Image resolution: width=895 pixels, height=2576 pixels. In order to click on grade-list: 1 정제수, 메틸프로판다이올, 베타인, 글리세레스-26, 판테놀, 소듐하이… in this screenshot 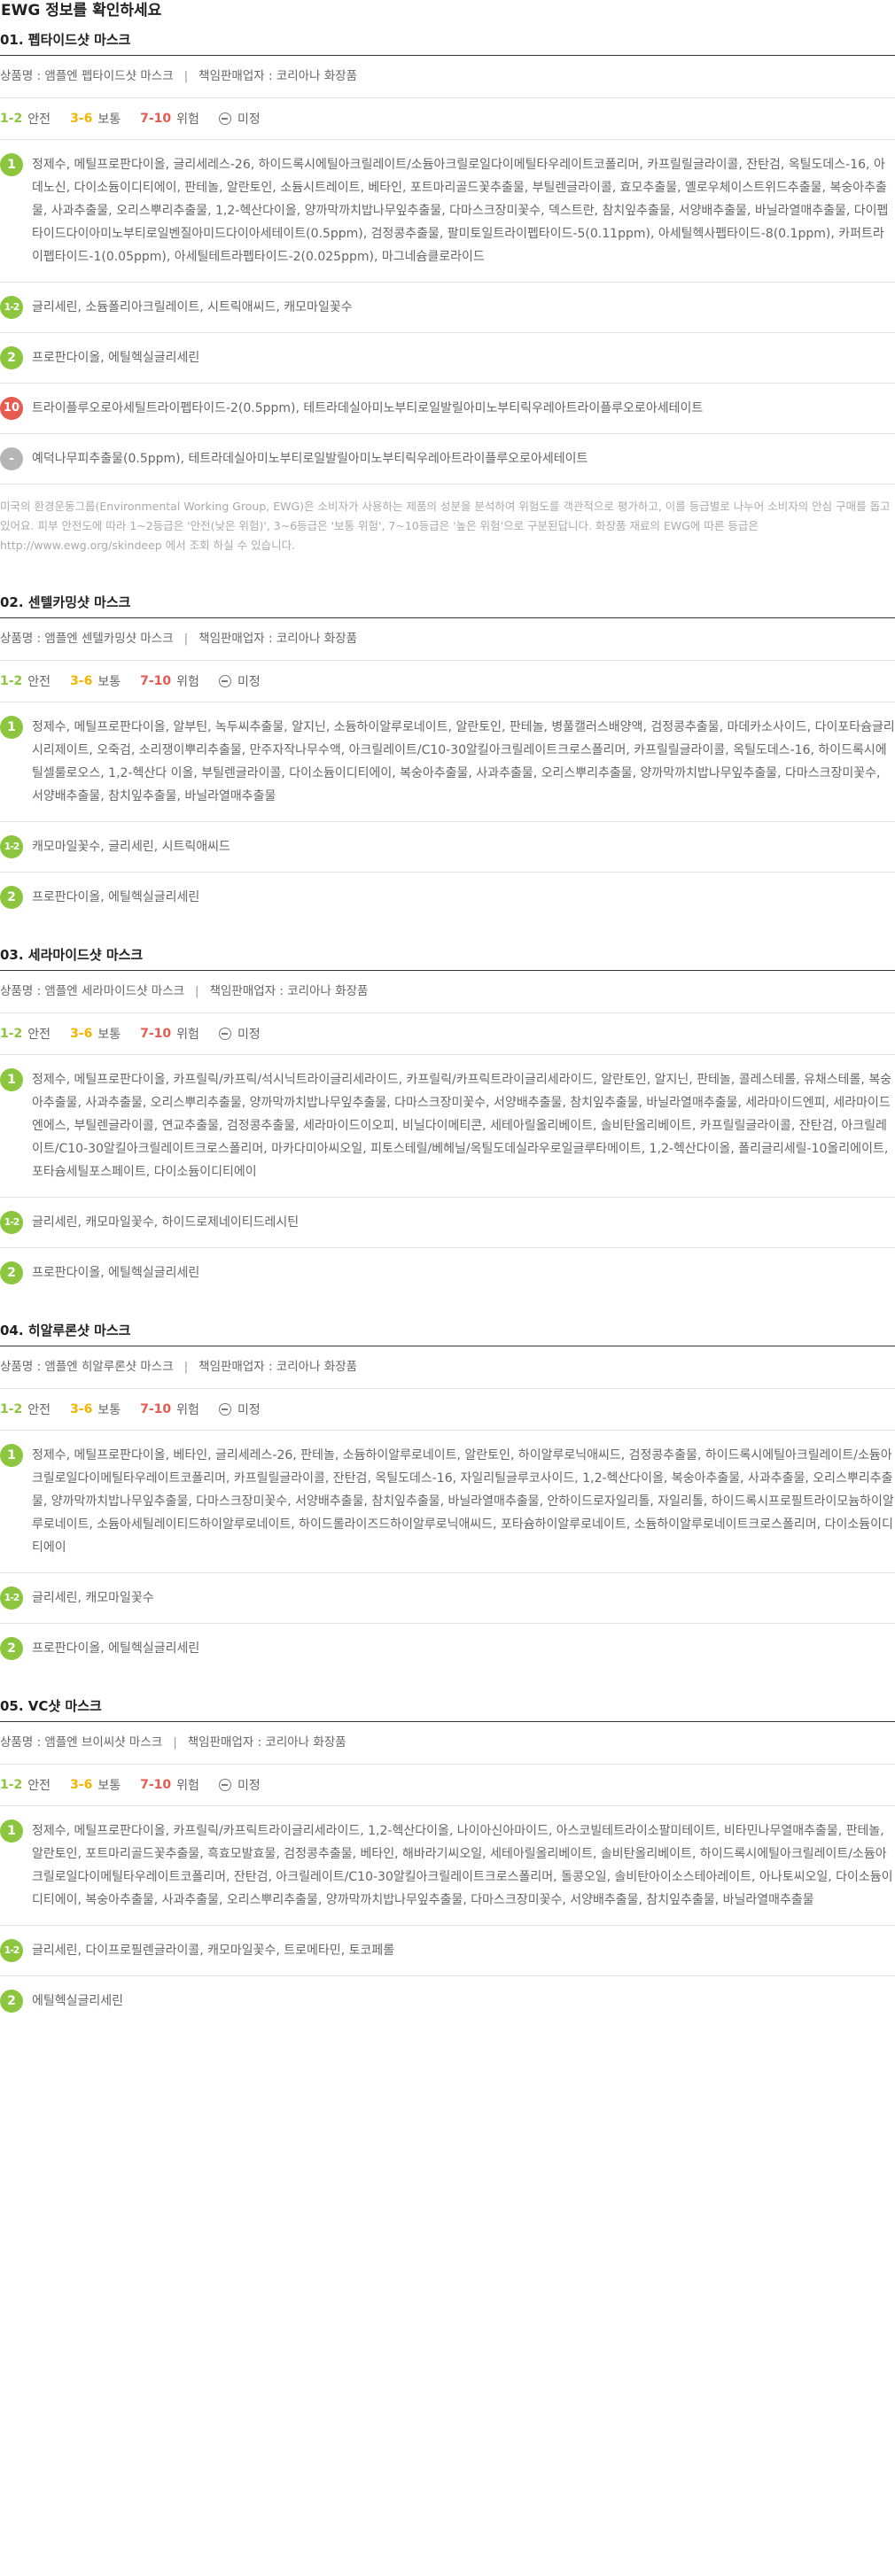, I will do `click(447, 1551)`.